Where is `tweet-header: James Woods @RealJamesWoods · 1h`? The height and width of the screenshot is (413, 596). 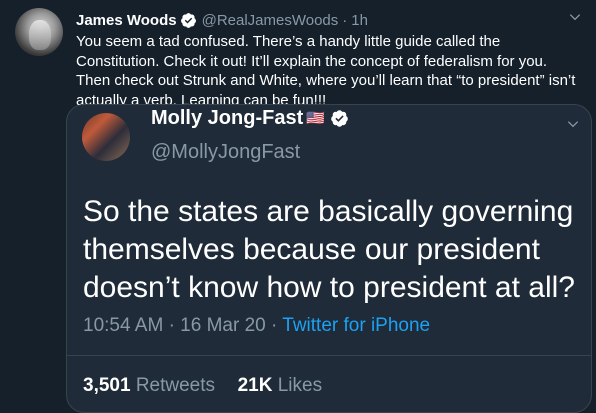
tweet-header: James Woods @RealJamesWoods · 1h is located at coordinates (222, 20).